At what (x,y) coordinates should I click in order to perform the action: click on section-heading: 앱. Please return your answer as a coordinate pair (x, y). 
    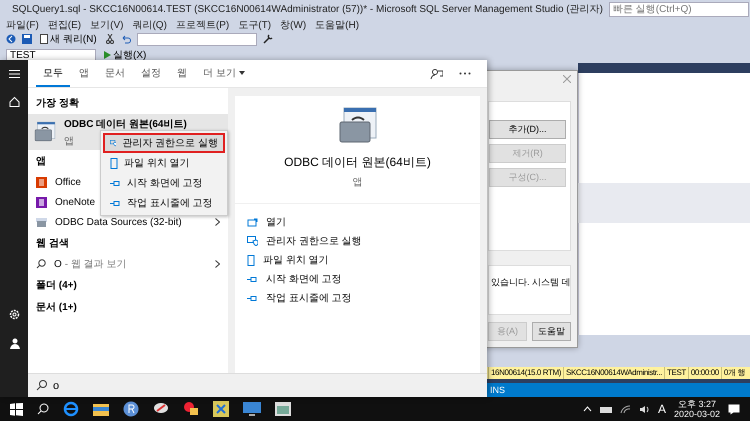
    Looking at the image, I should click on (41, 161).